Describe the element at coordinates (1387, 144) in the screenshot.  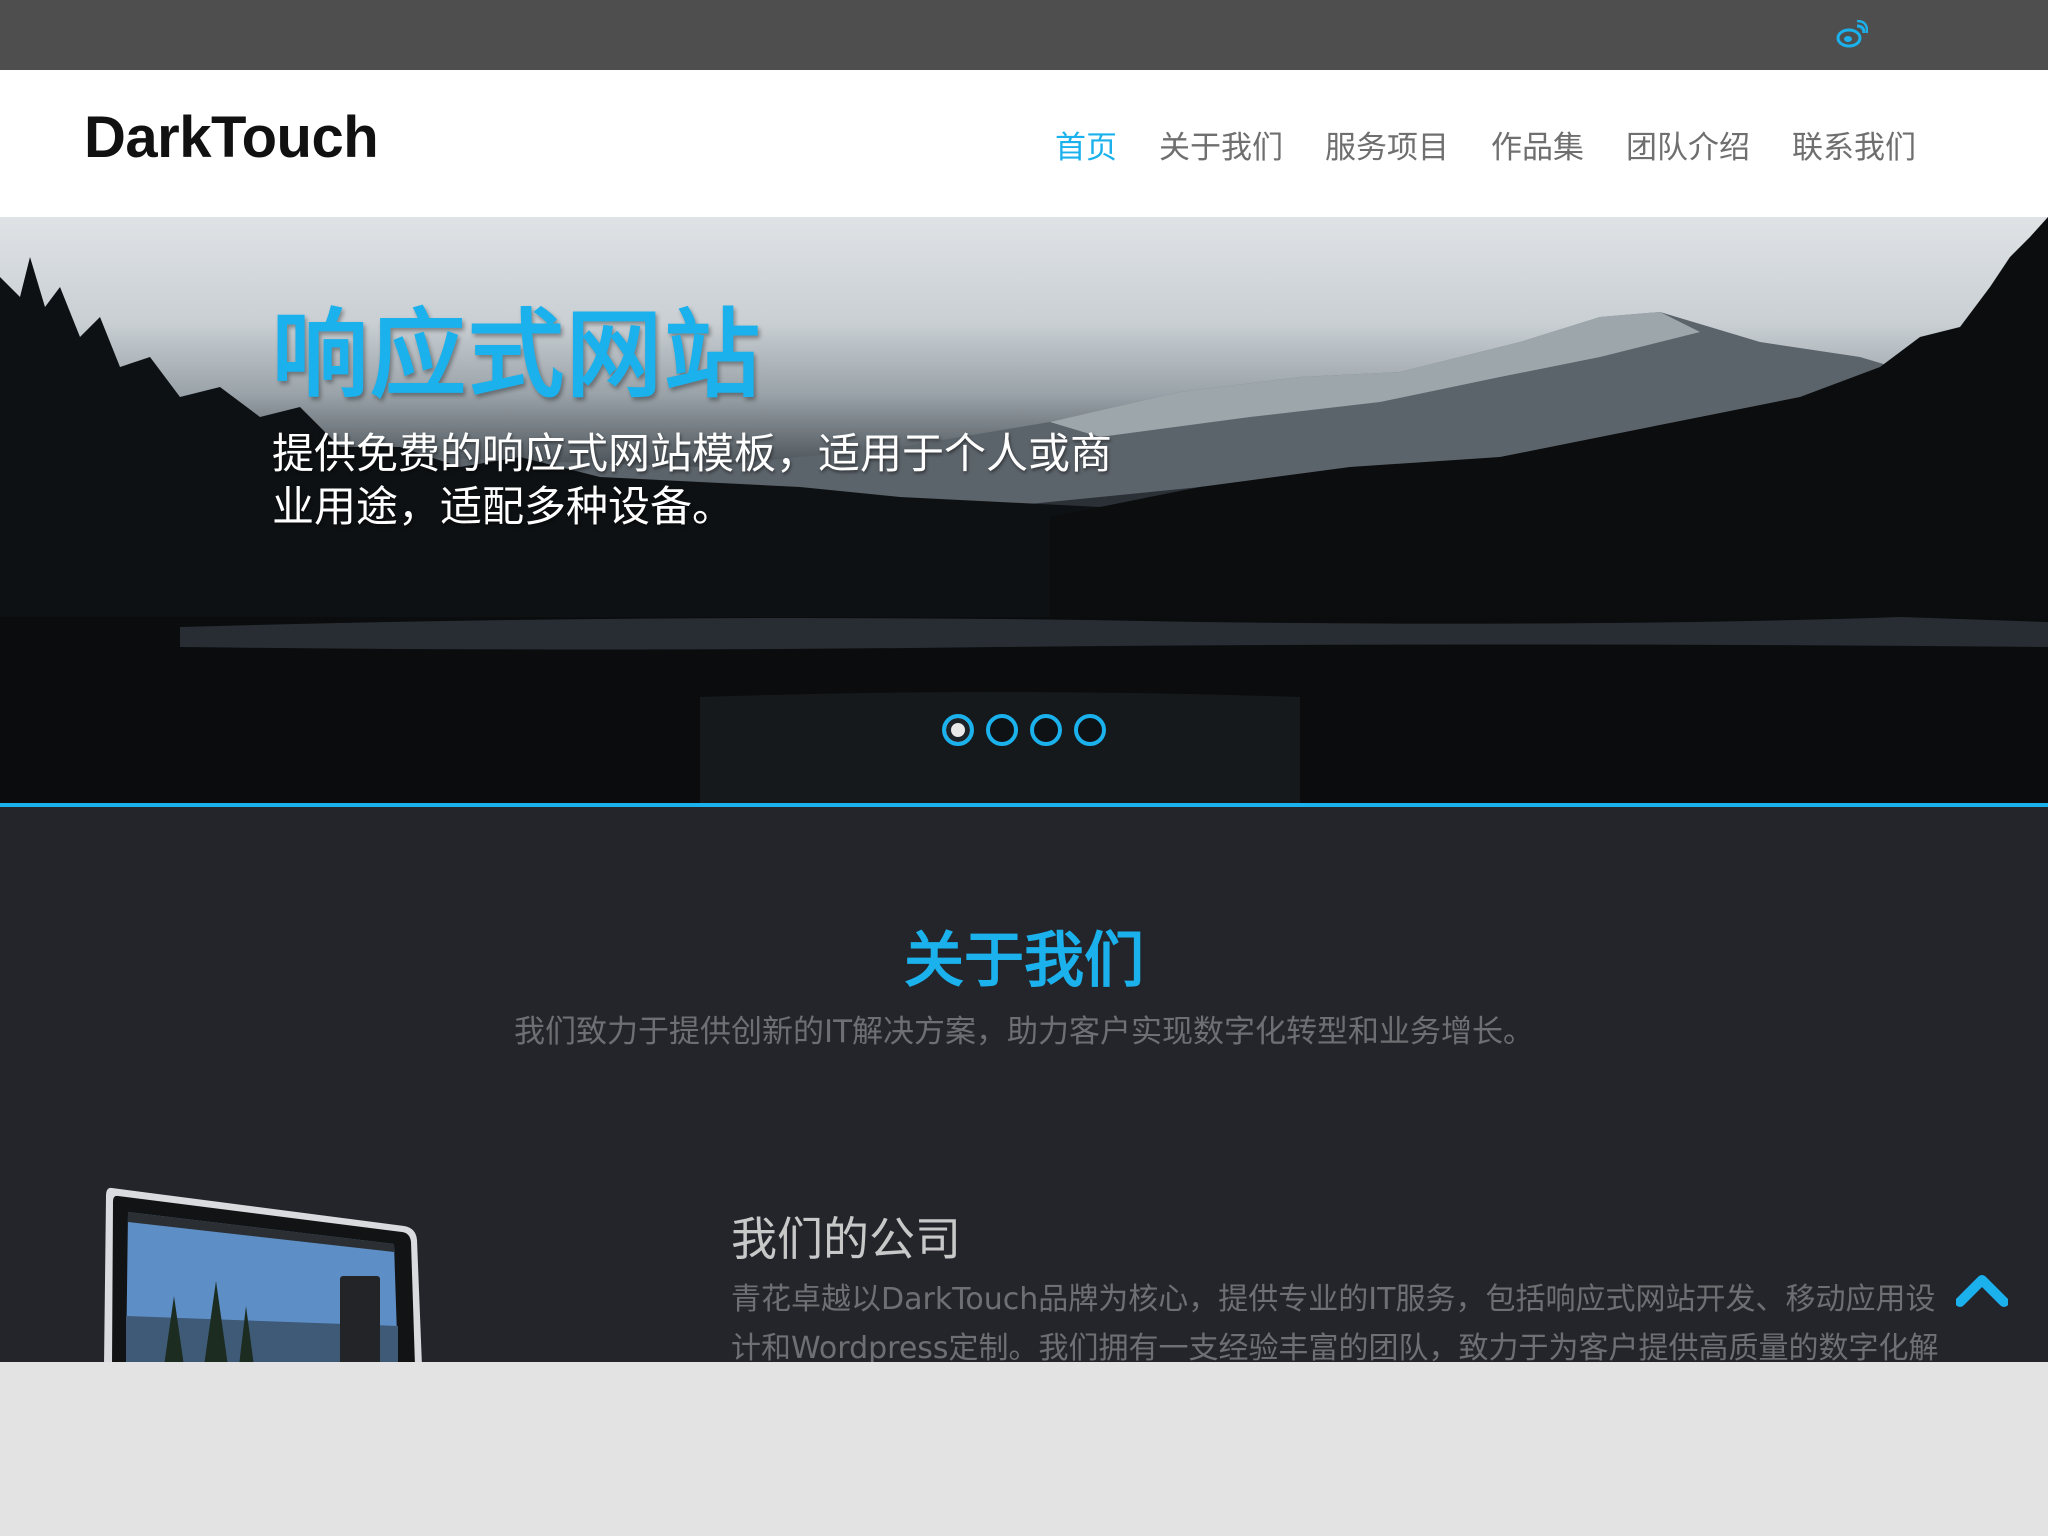
I see `nav-item-services: 服务项目` at that location.